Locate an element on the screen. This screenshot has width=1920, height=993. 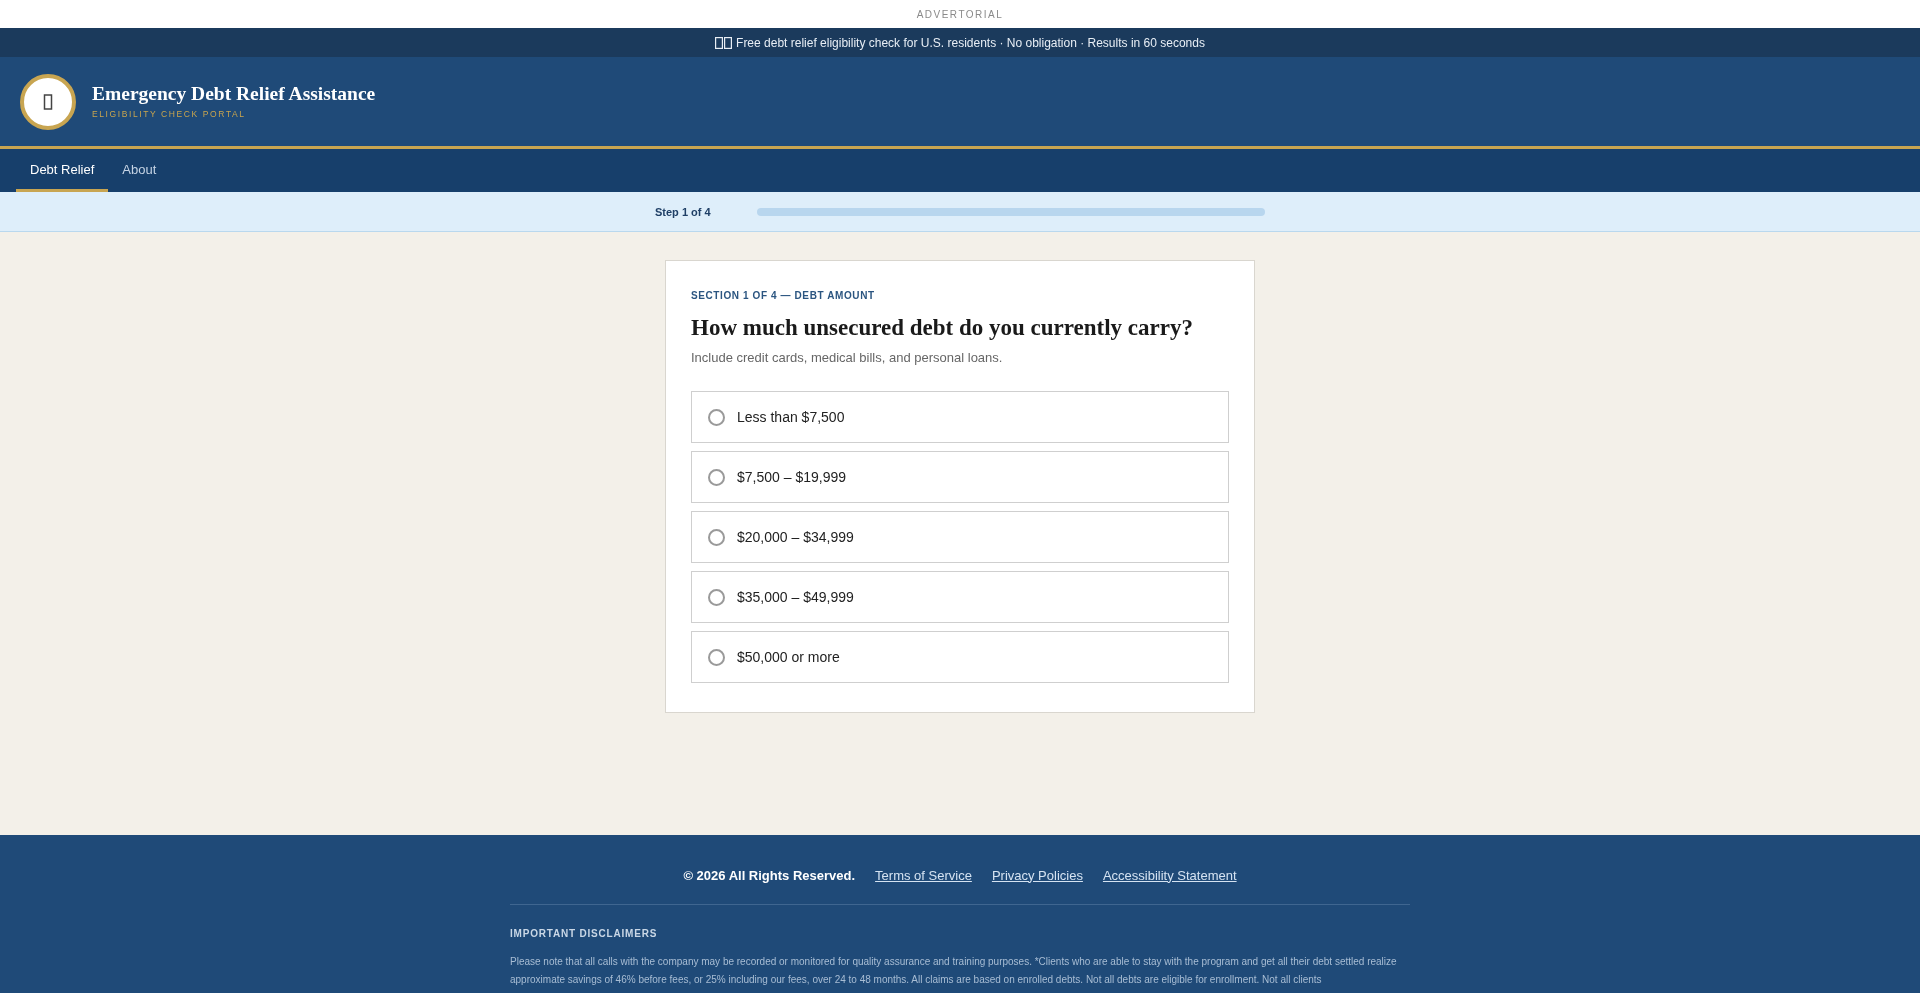
glyph-boxes-icon is located at coordinates (724, 42).